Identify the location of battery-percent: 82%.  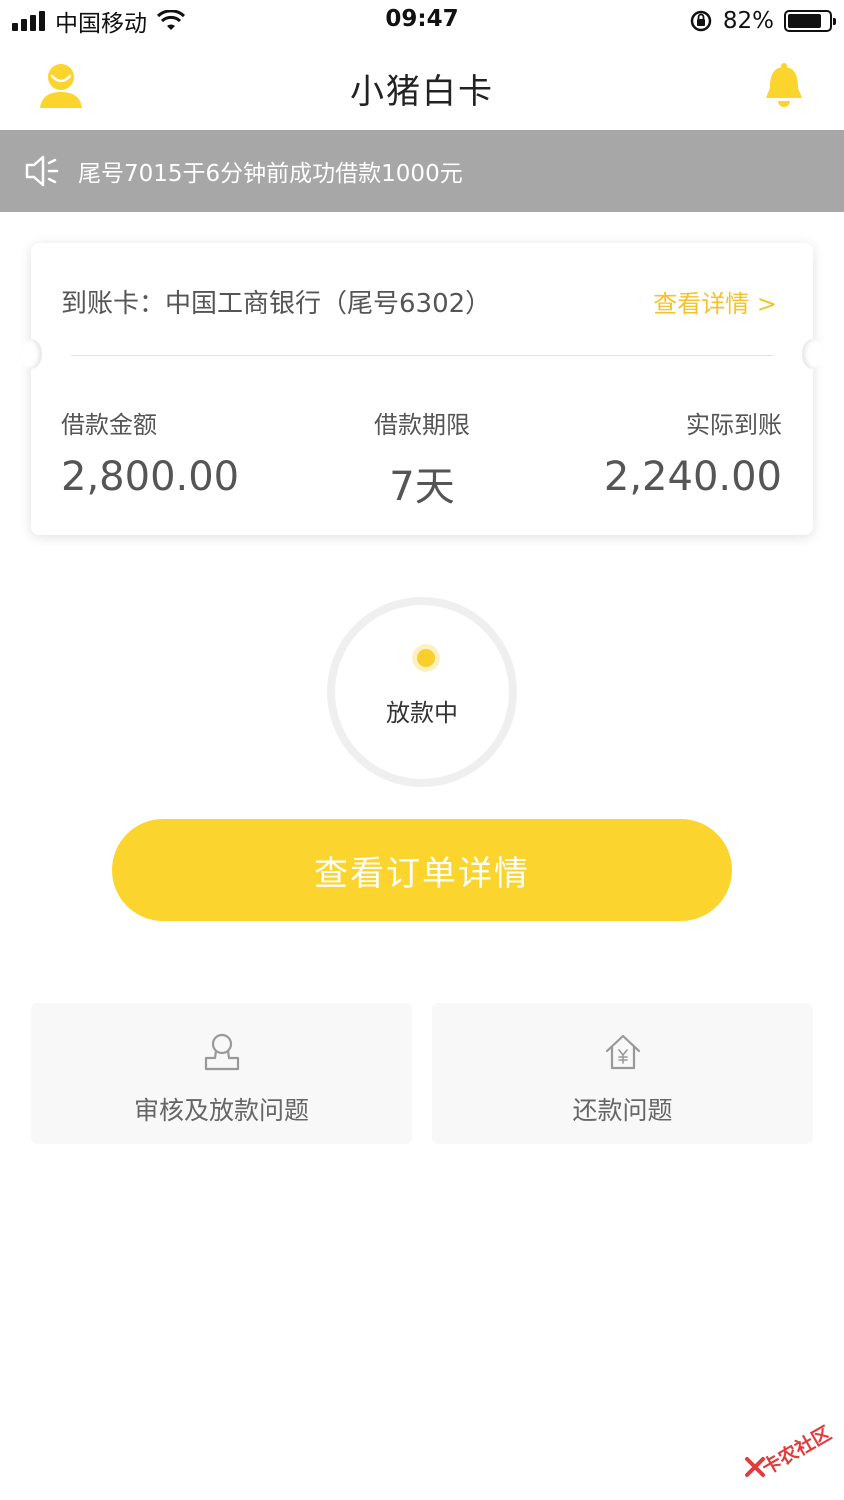
(748, 21).